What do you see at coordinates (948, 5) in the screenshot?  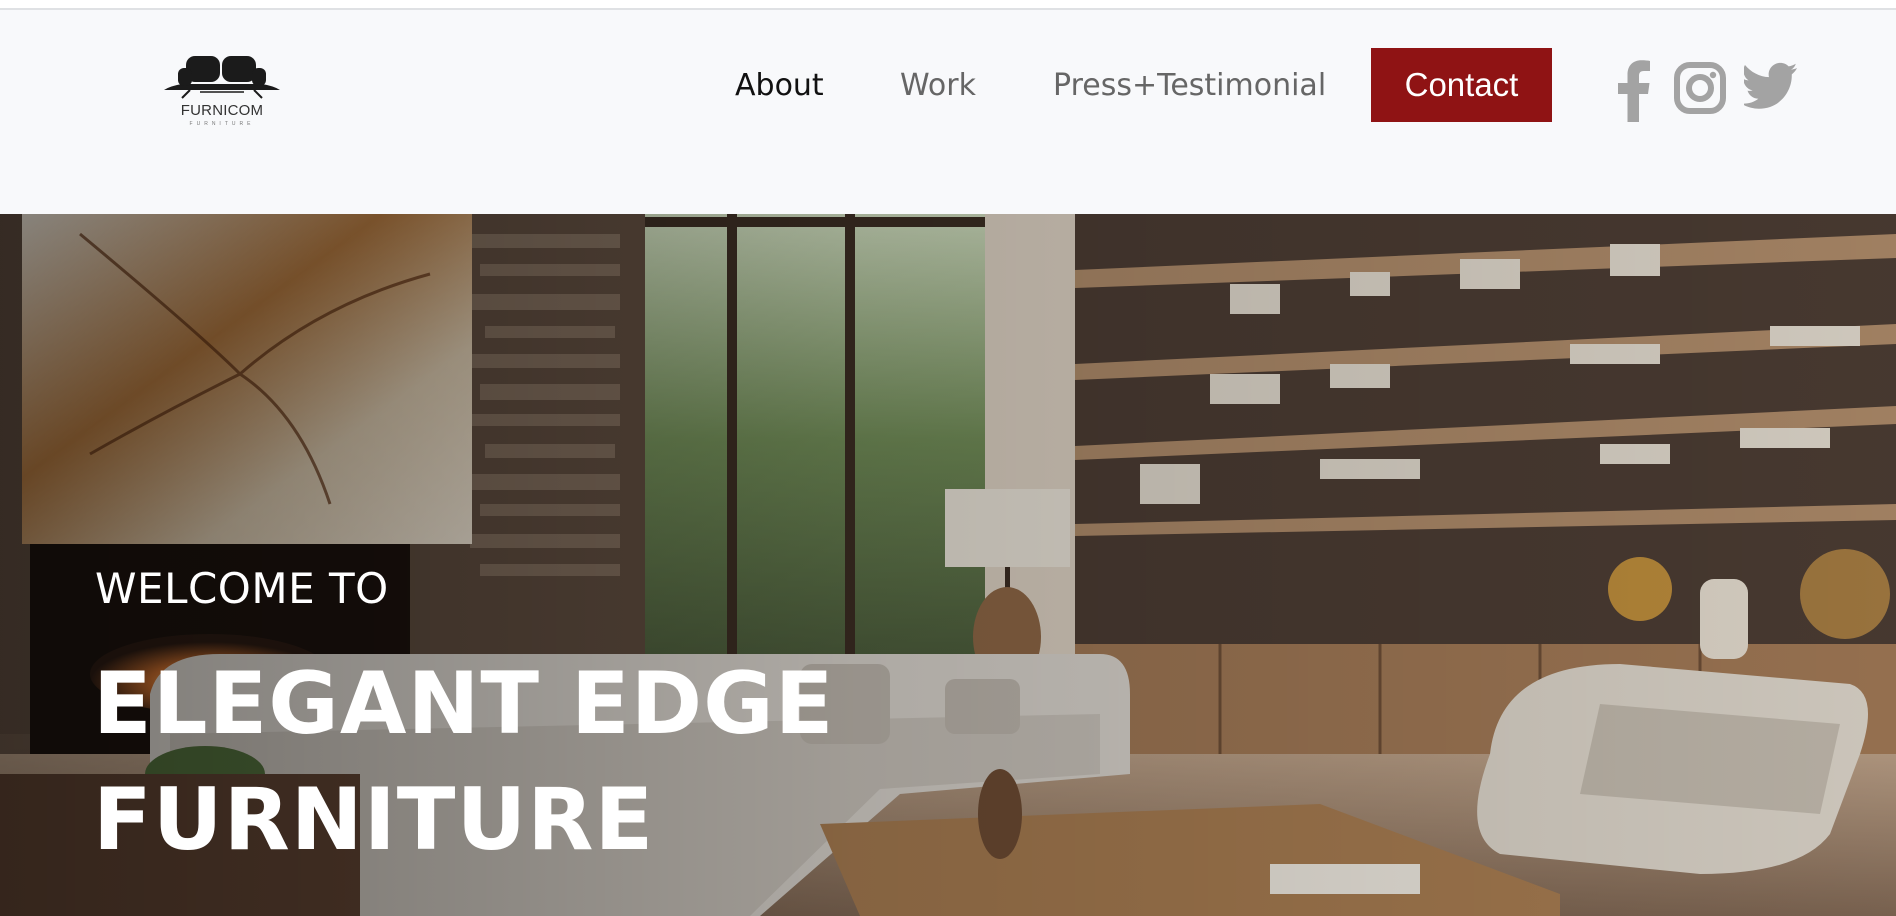 I see `top-border` at bounding box center [948, 5].